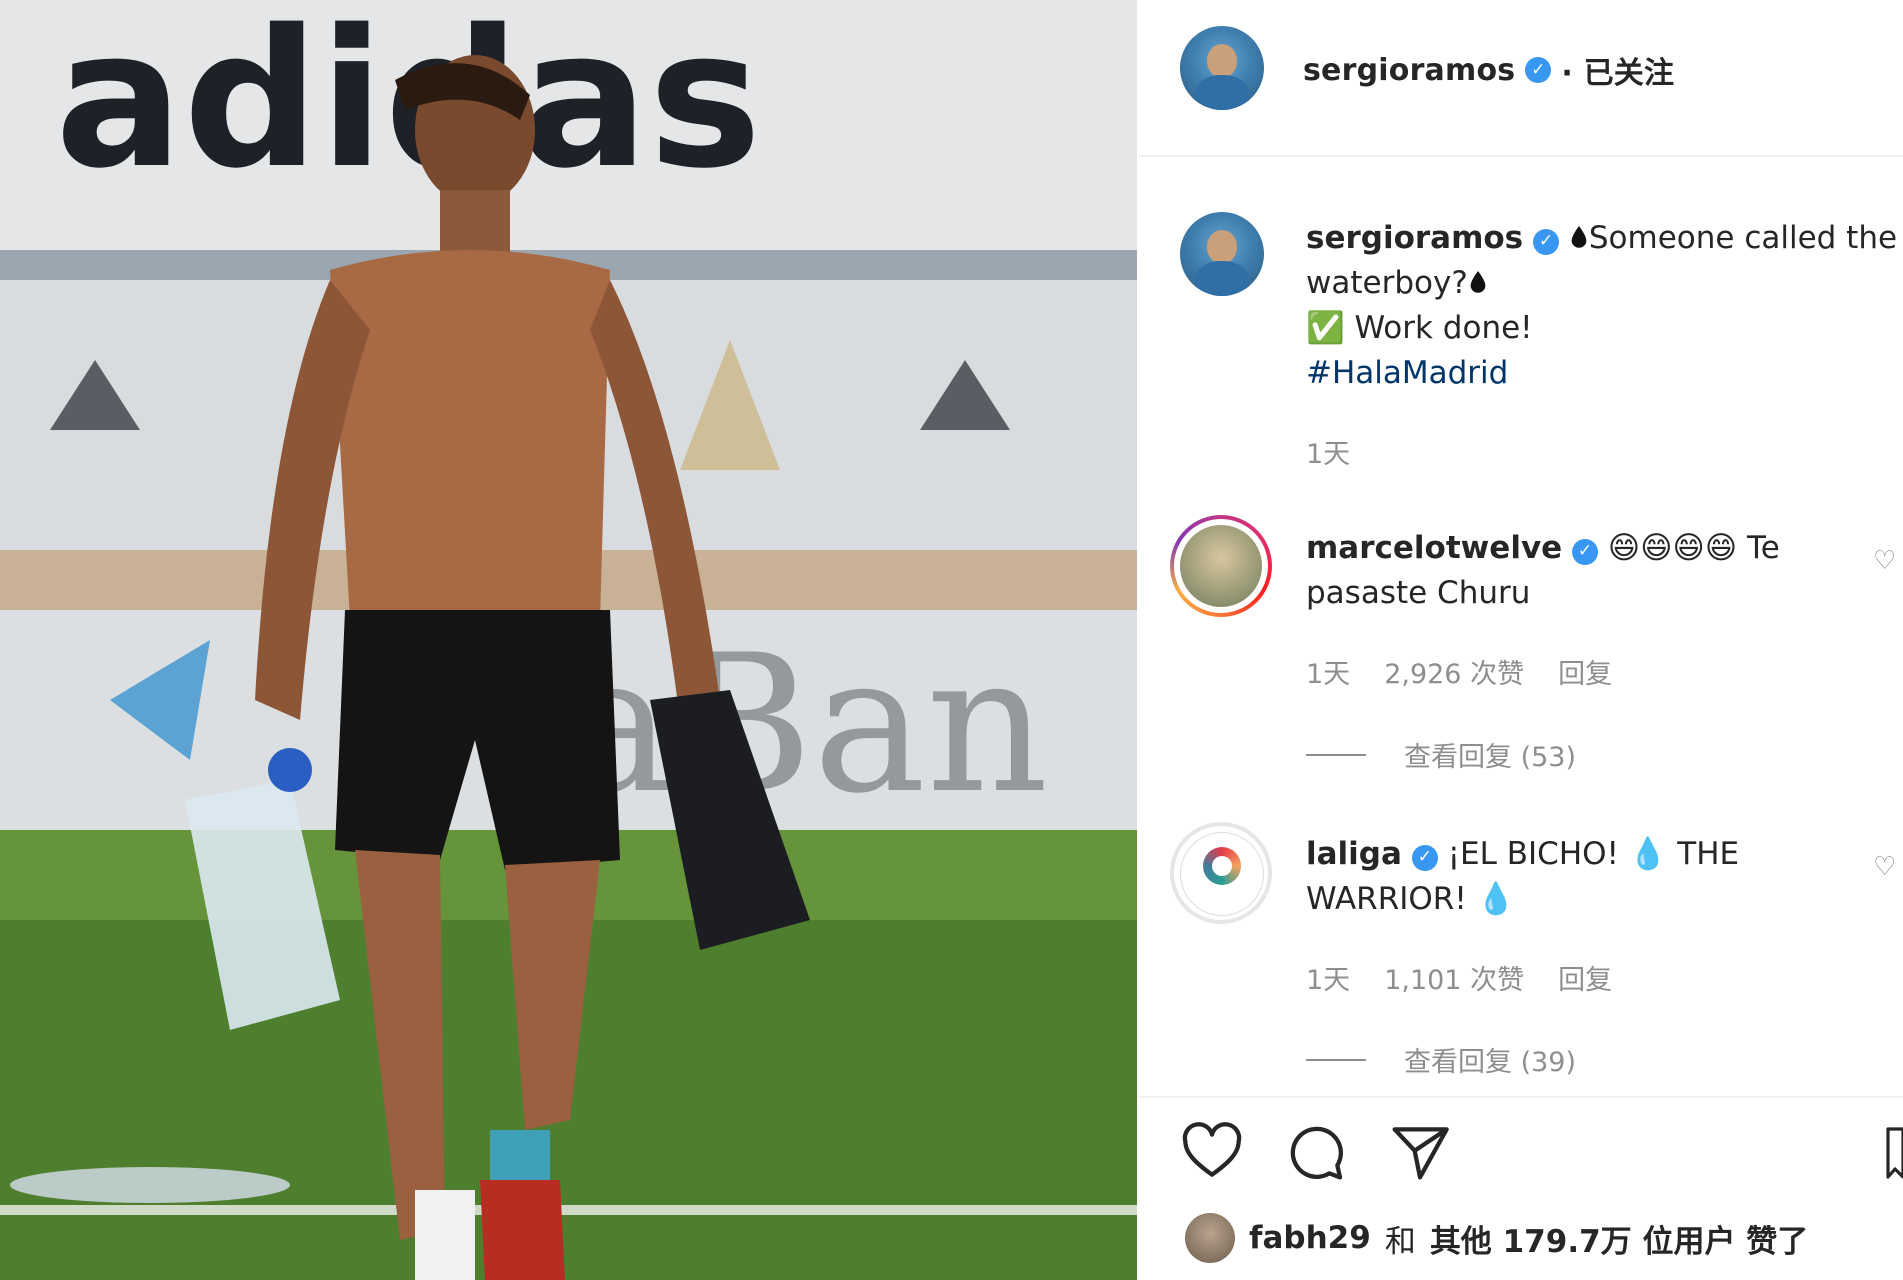 The image size is (1903, 1280). I want to click on post-header: sergioramos ✓ · 已关注, so click(1488, 70).